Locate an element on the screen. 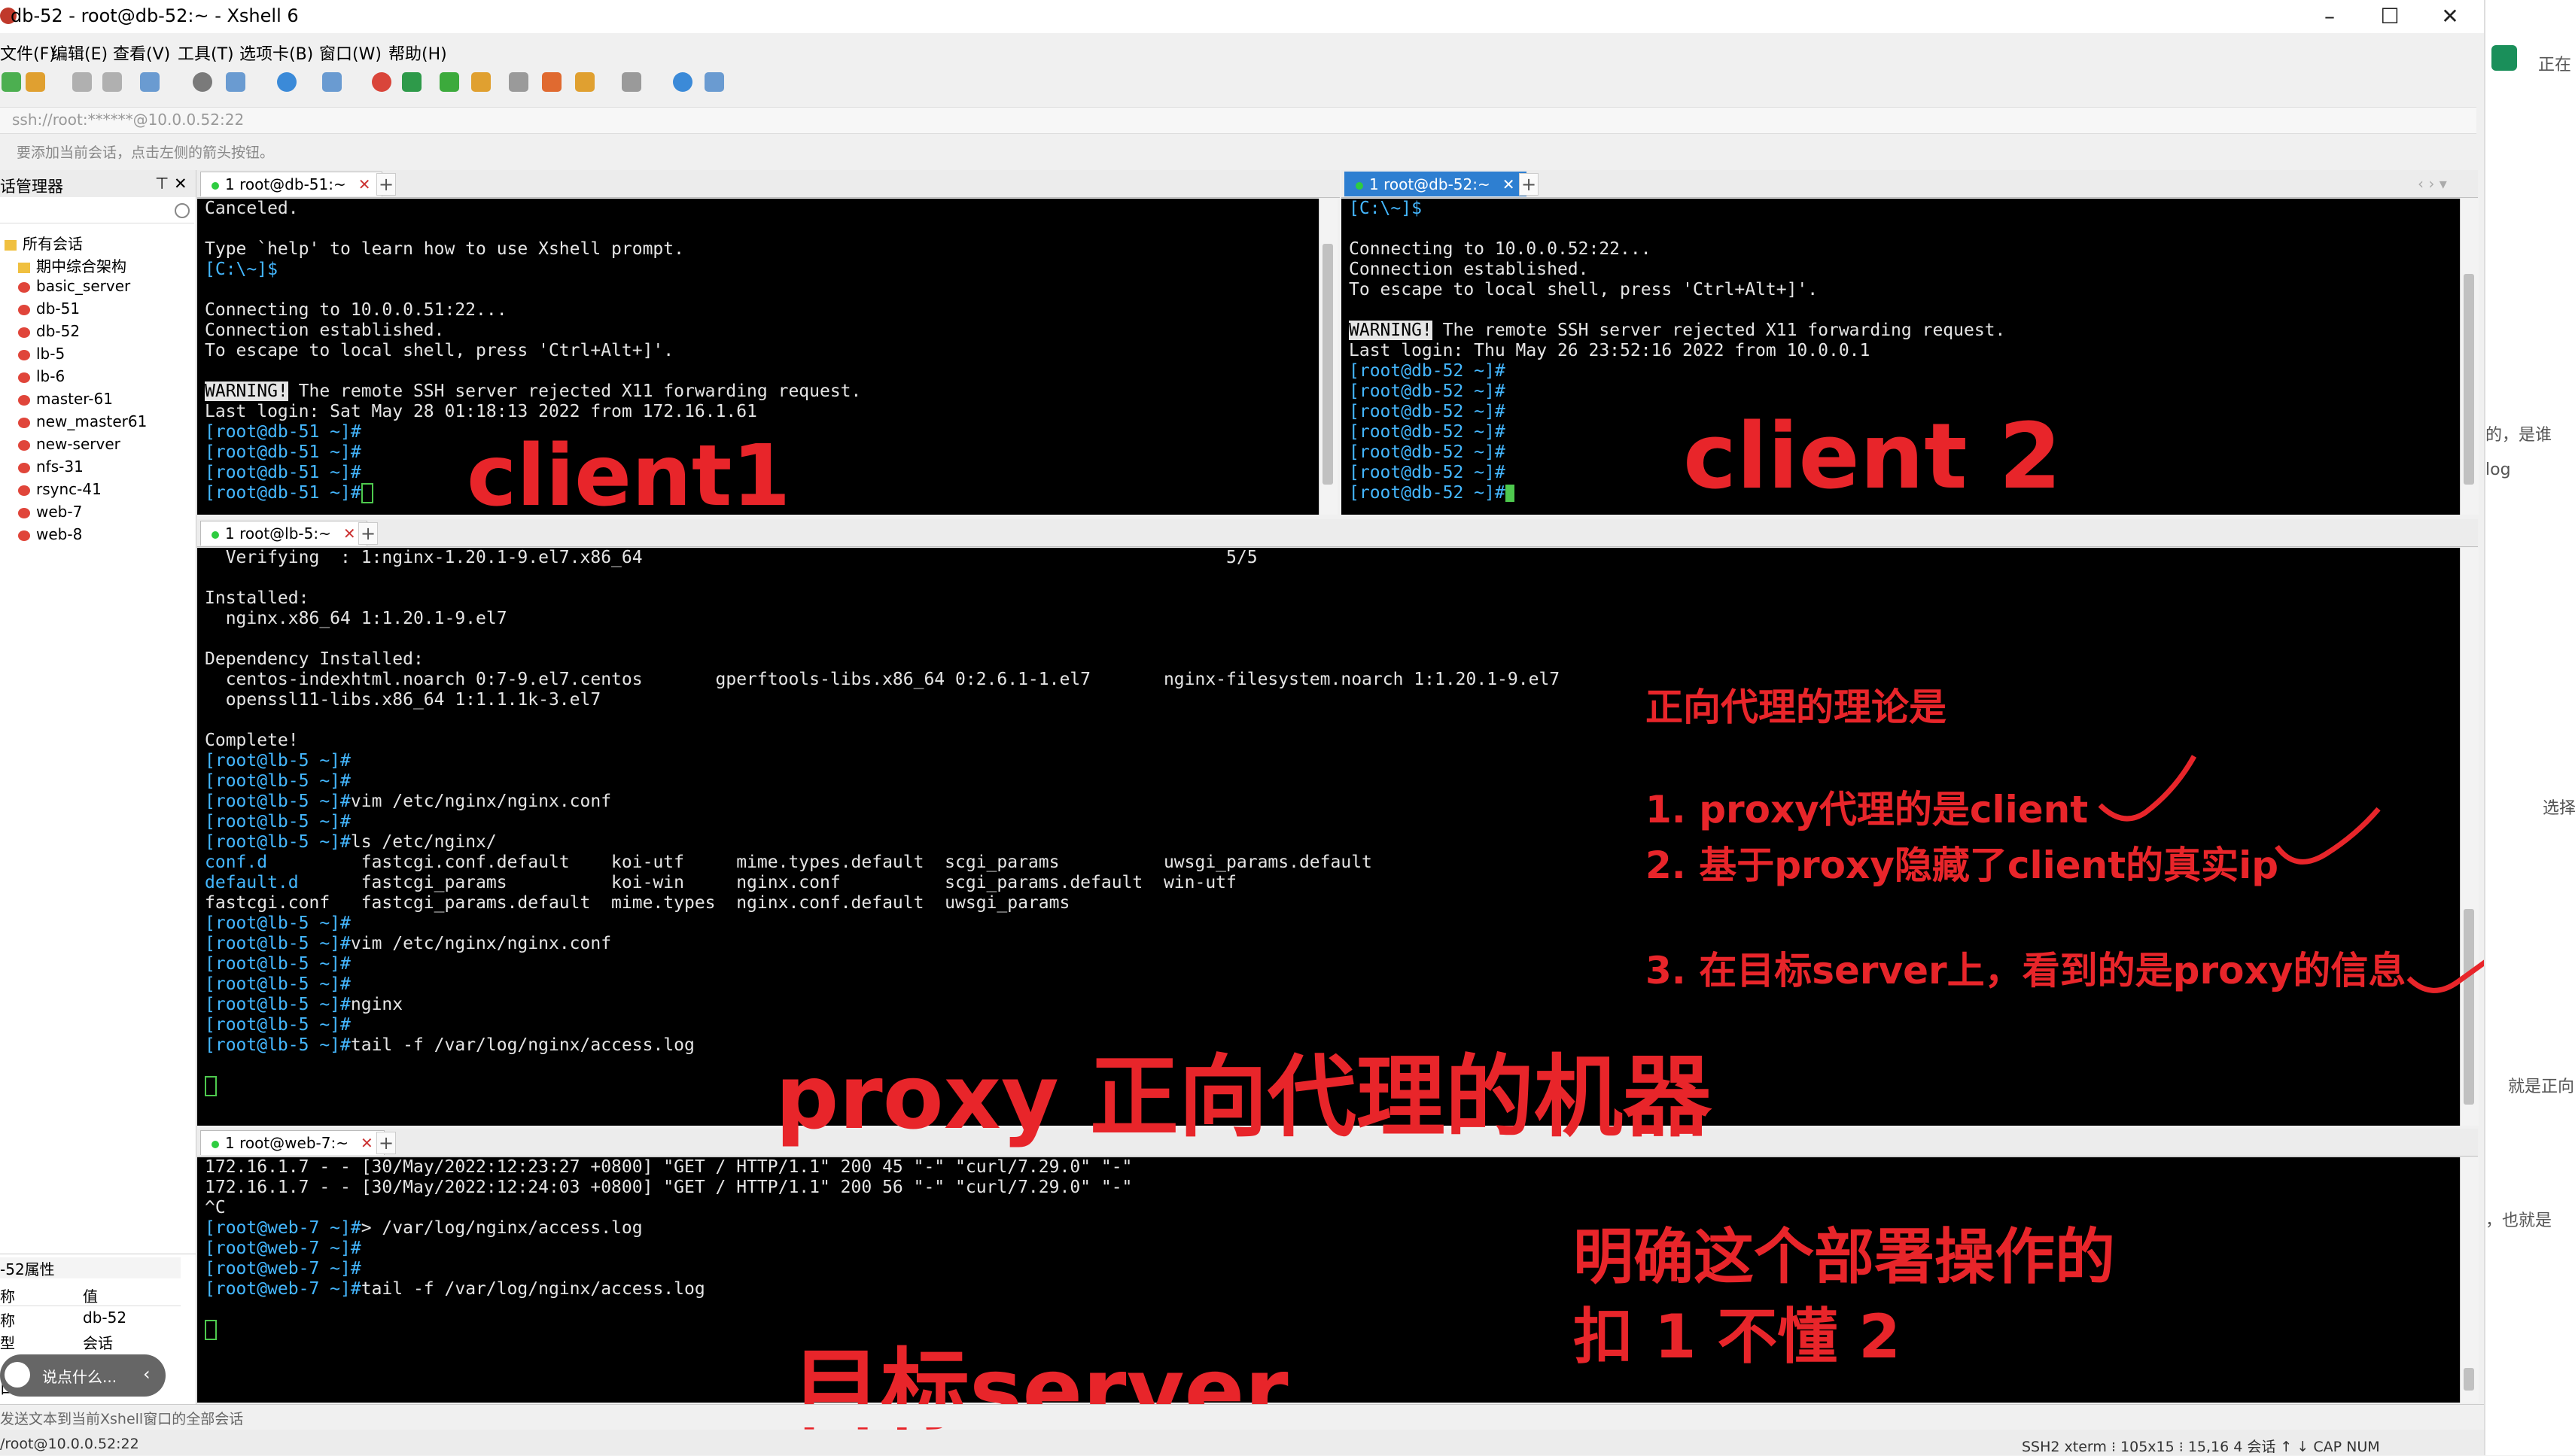 Image resolution: width=2575 pixels, height=1456 pixels. session-item-lb-6: lb-6 is located at coordinates (41, 376).